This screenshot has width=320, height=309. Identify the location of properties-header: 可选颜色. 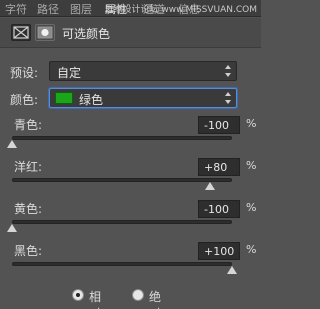
(130, 33).